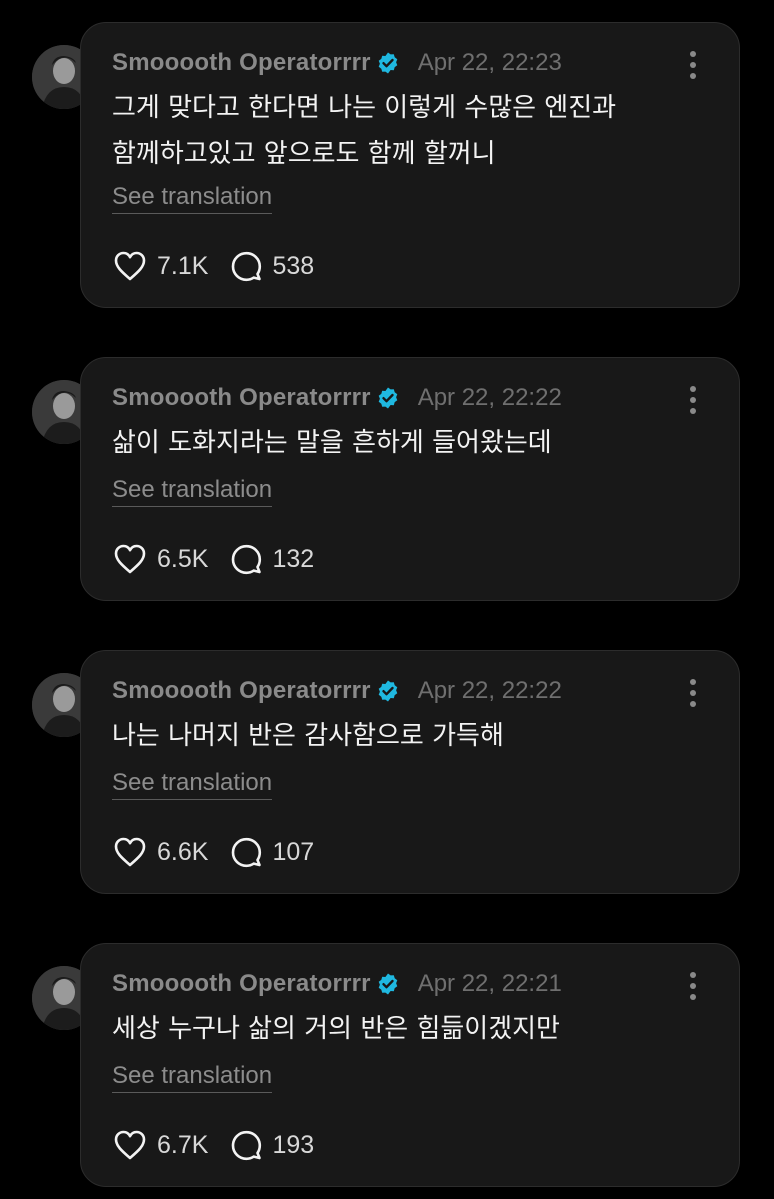 The height and width of the screenshot is (1199, 774). I want to click on post-text: 세상 누구나 삶의 거의 반은 힘듦이겠지만, so click(402, 1029).